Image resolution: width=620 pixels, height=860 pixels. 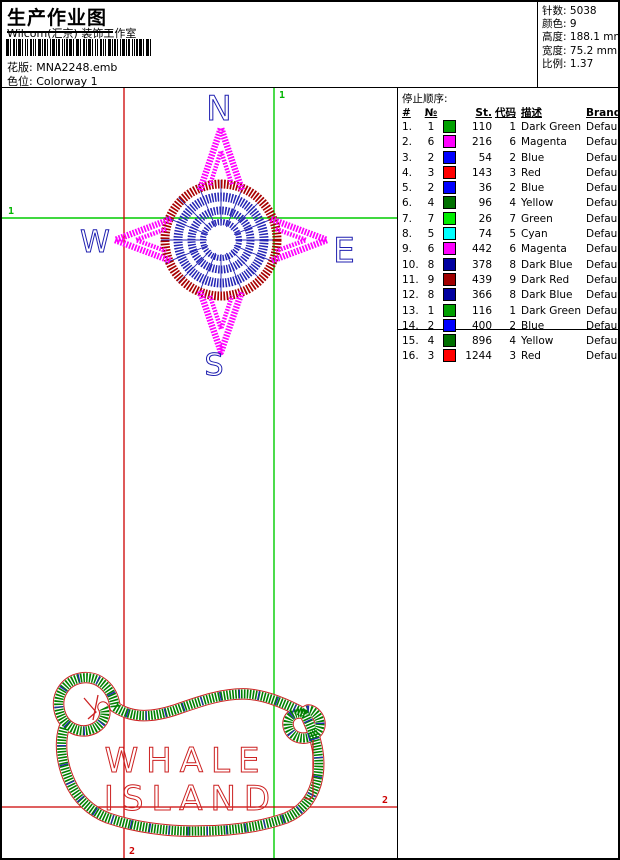 What do you see at coordinates (511, 265) in the screenshot?
I see `stop-row: 10. 8 378 8 Dark Blue Default` at bounding box center [511, 265].